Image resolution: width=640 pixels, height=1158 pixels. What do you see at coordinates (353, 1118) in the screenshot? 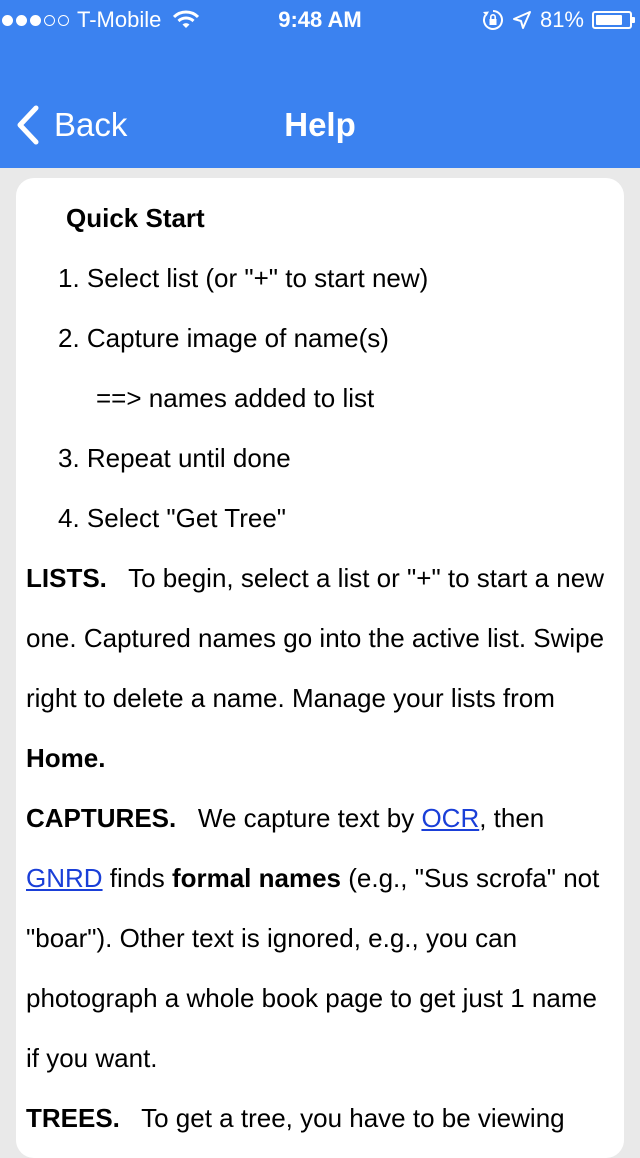
I see `trees-text: To get a tree, you have to be viewing` at bounding box center [353, 1118].